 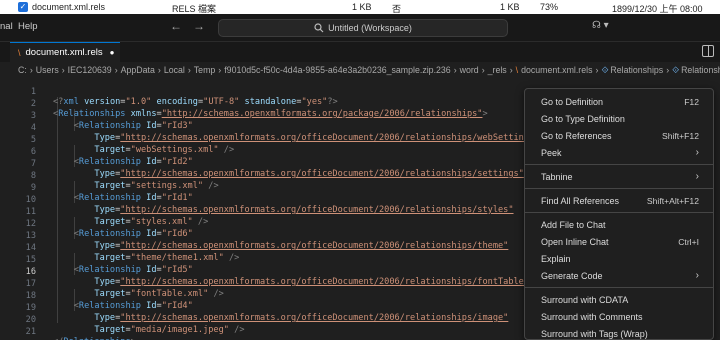 I want to click on breadcrumb-item: Temp, so click(x=205, y=70).